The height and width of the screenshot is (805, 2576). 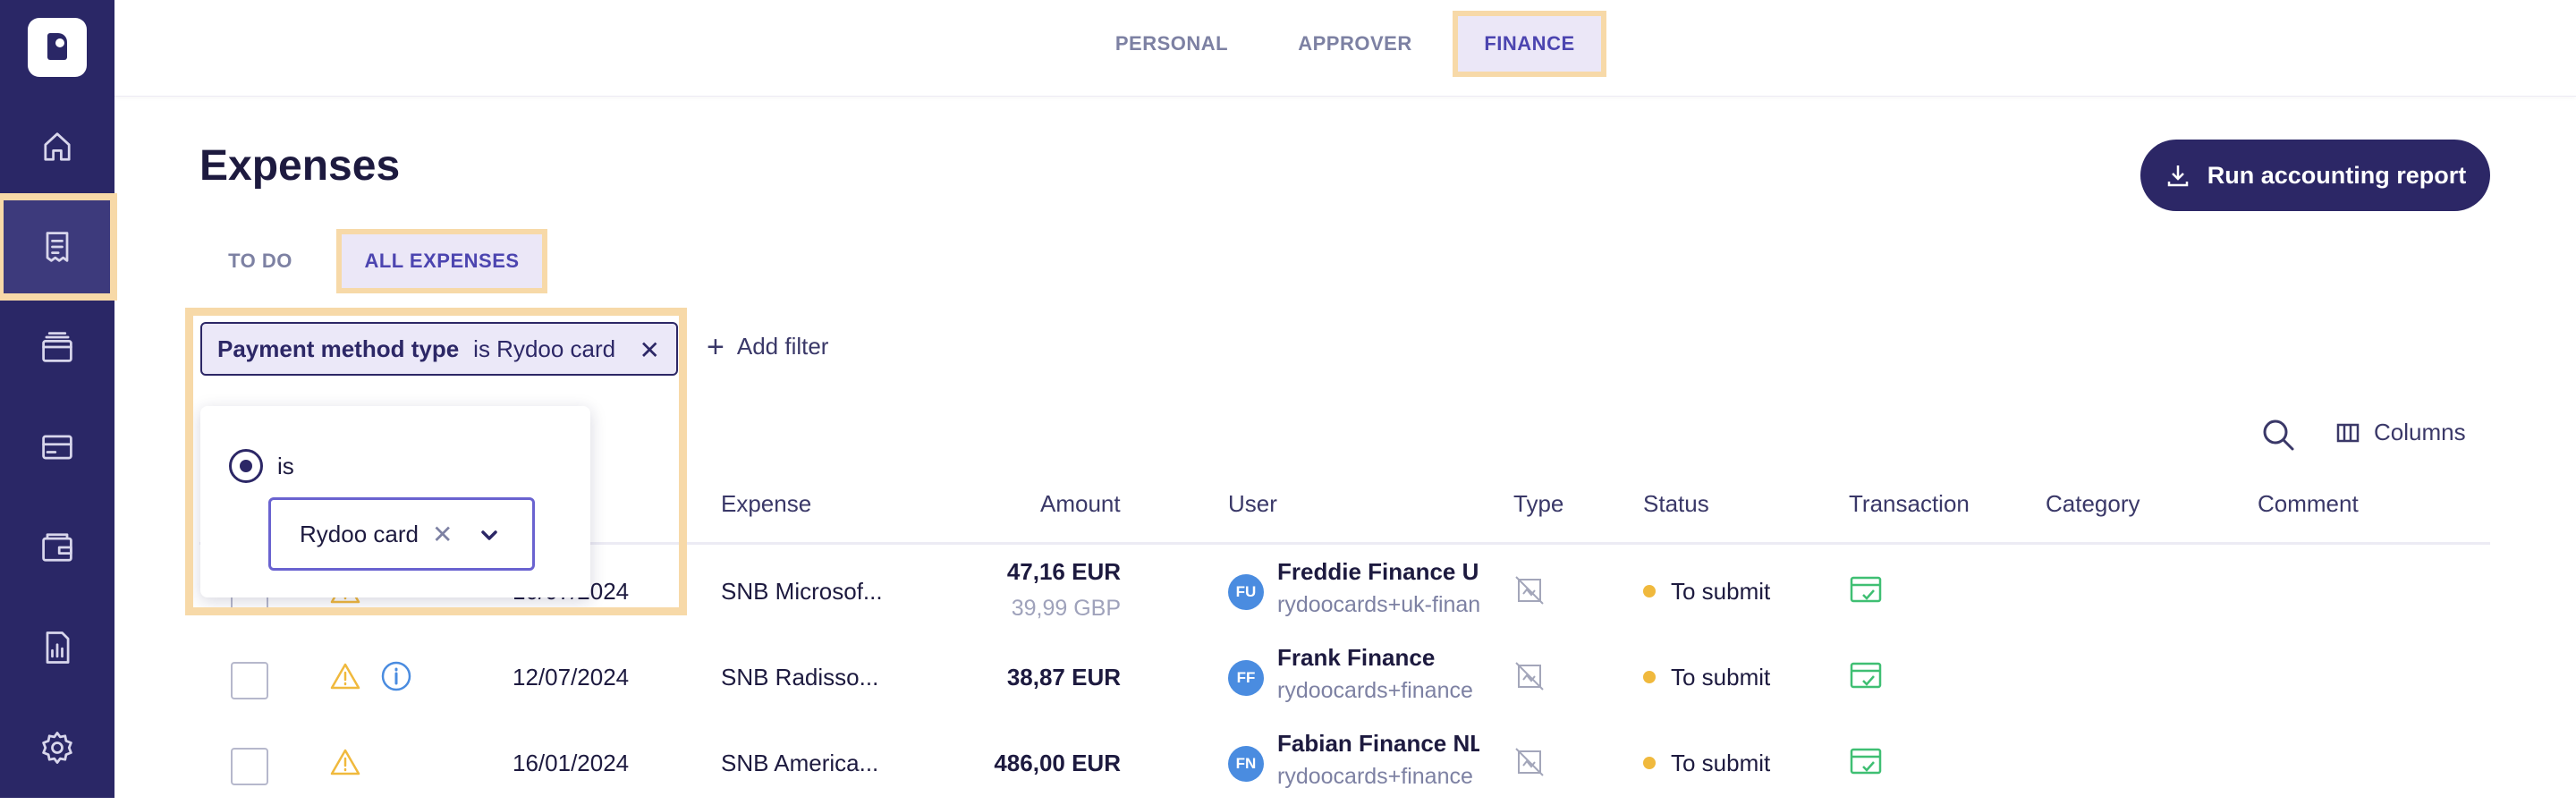 I want to click on row-amount: 47,16 EUR, so click(x=1063, y=571).